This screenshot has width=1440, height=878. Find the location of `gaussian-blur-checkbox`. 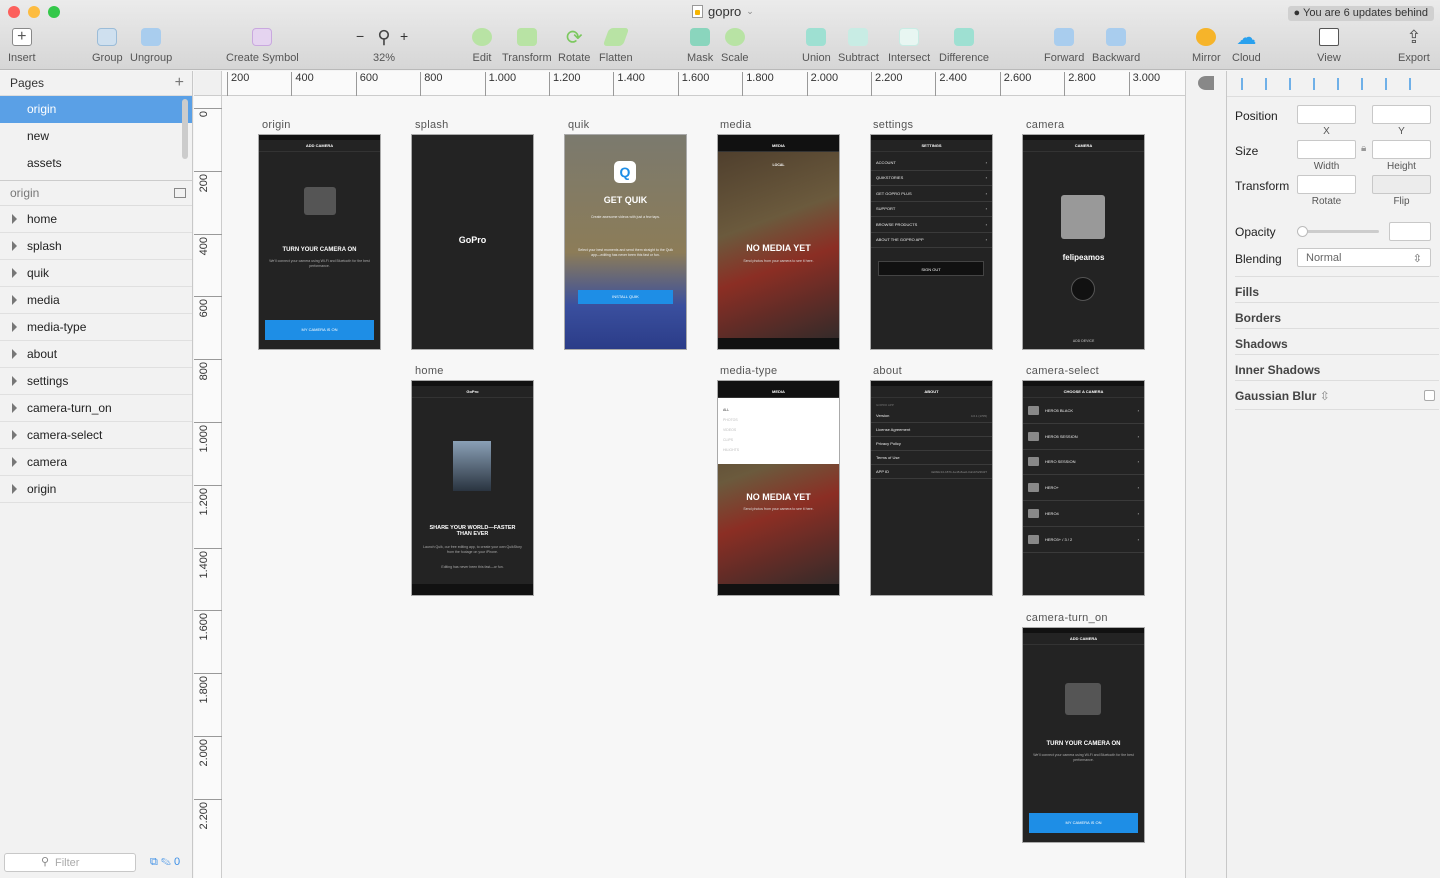

gaussian-blur-checkbox is located at coordinates (1429, 395).